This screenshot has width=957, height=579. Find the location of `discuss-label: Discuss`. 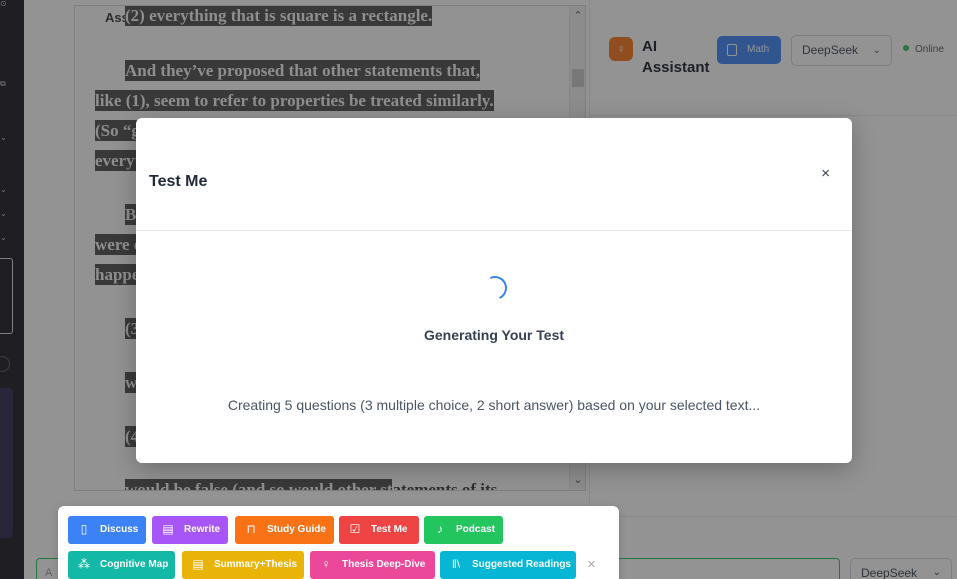

discuss-label: Discuss is located at coordinates (119, 529).